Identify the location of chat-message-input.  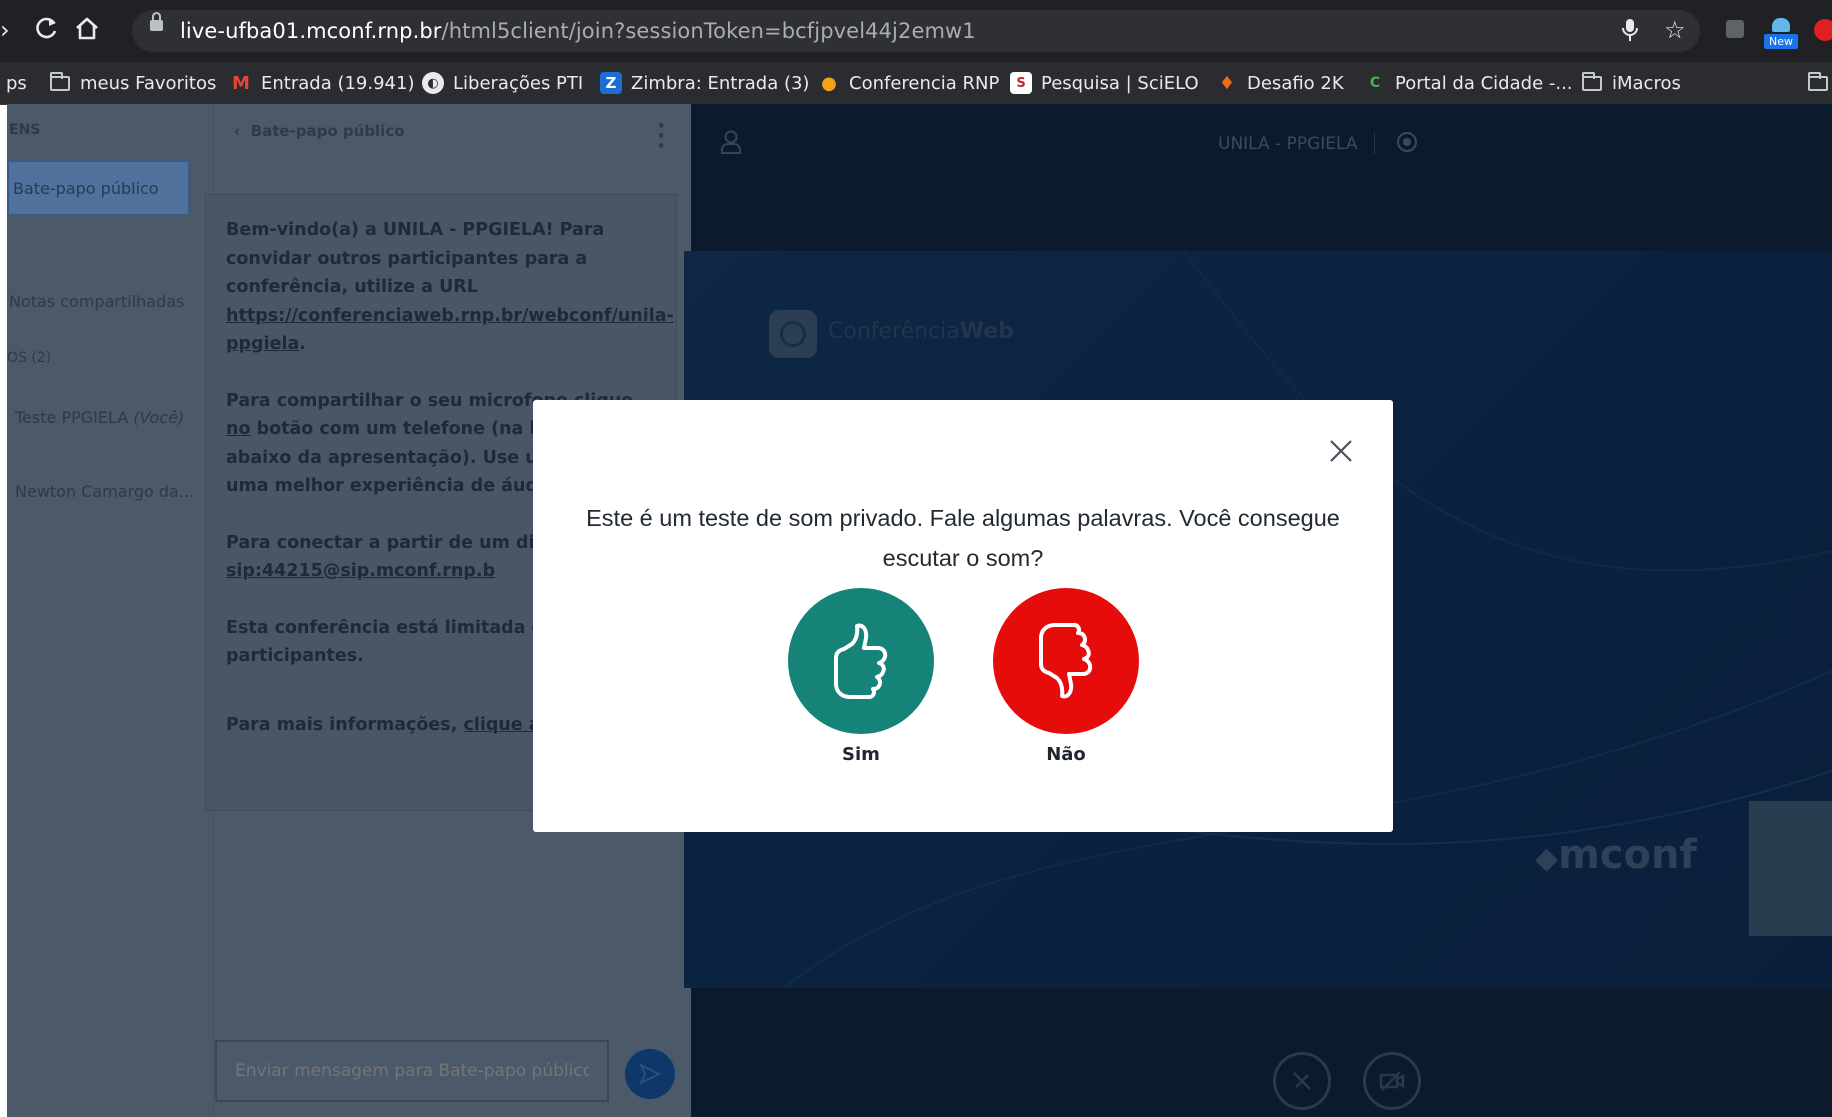
(412, 1071).